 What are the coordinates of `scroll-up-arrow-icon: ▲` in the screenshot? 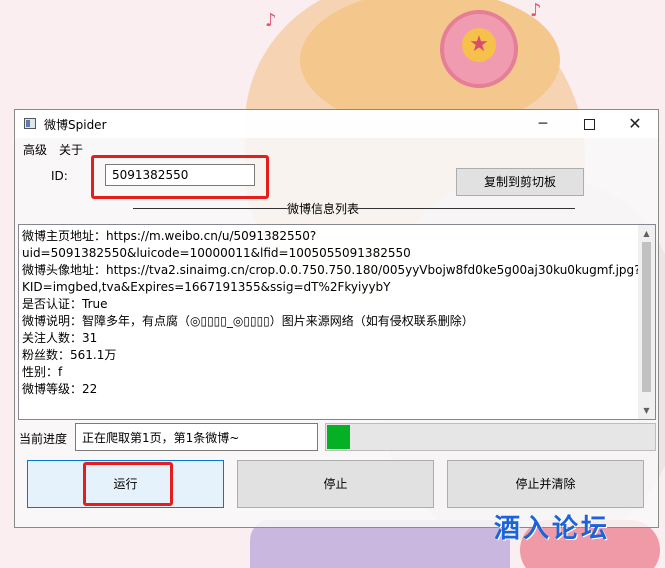 It's located at (646, 233).